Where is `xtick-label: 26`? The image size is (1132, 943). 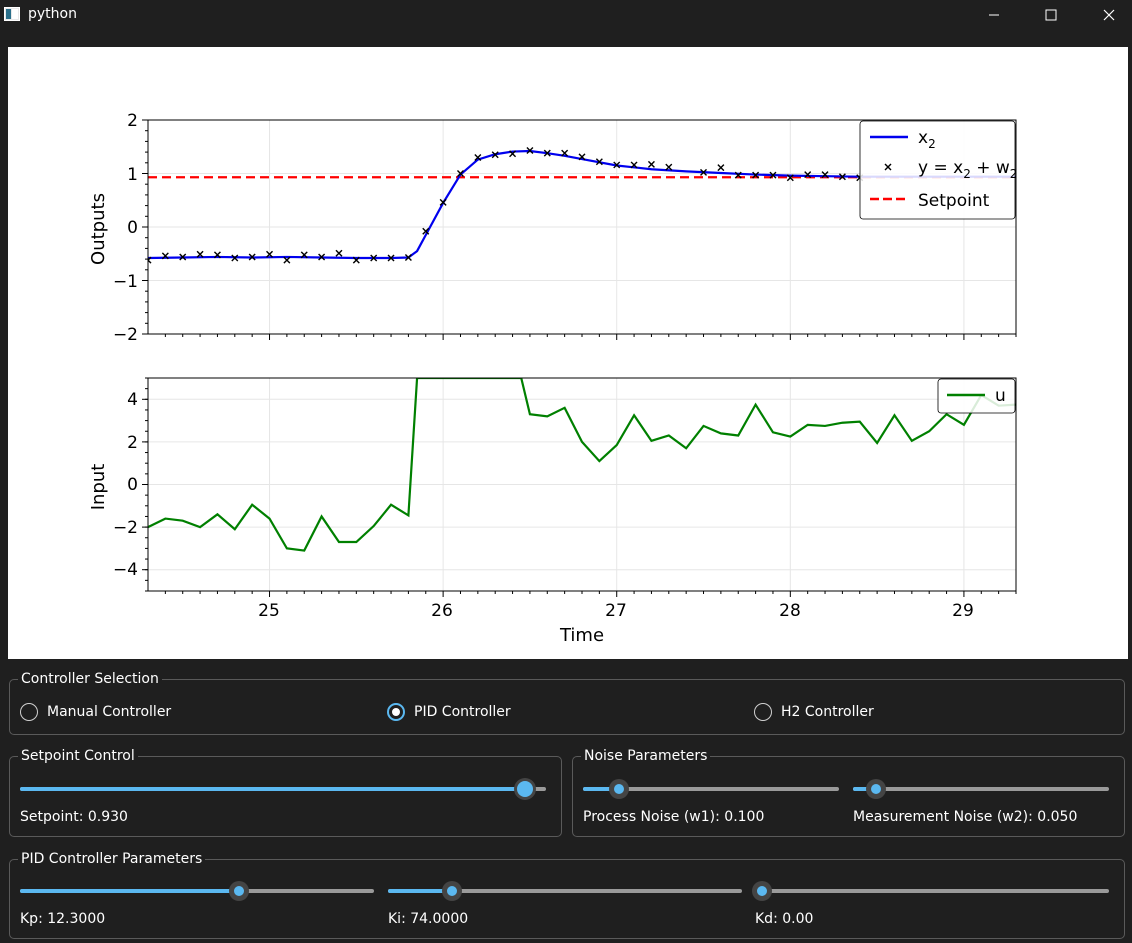
xtick-label: 26 is located at coordinates (442, 611).